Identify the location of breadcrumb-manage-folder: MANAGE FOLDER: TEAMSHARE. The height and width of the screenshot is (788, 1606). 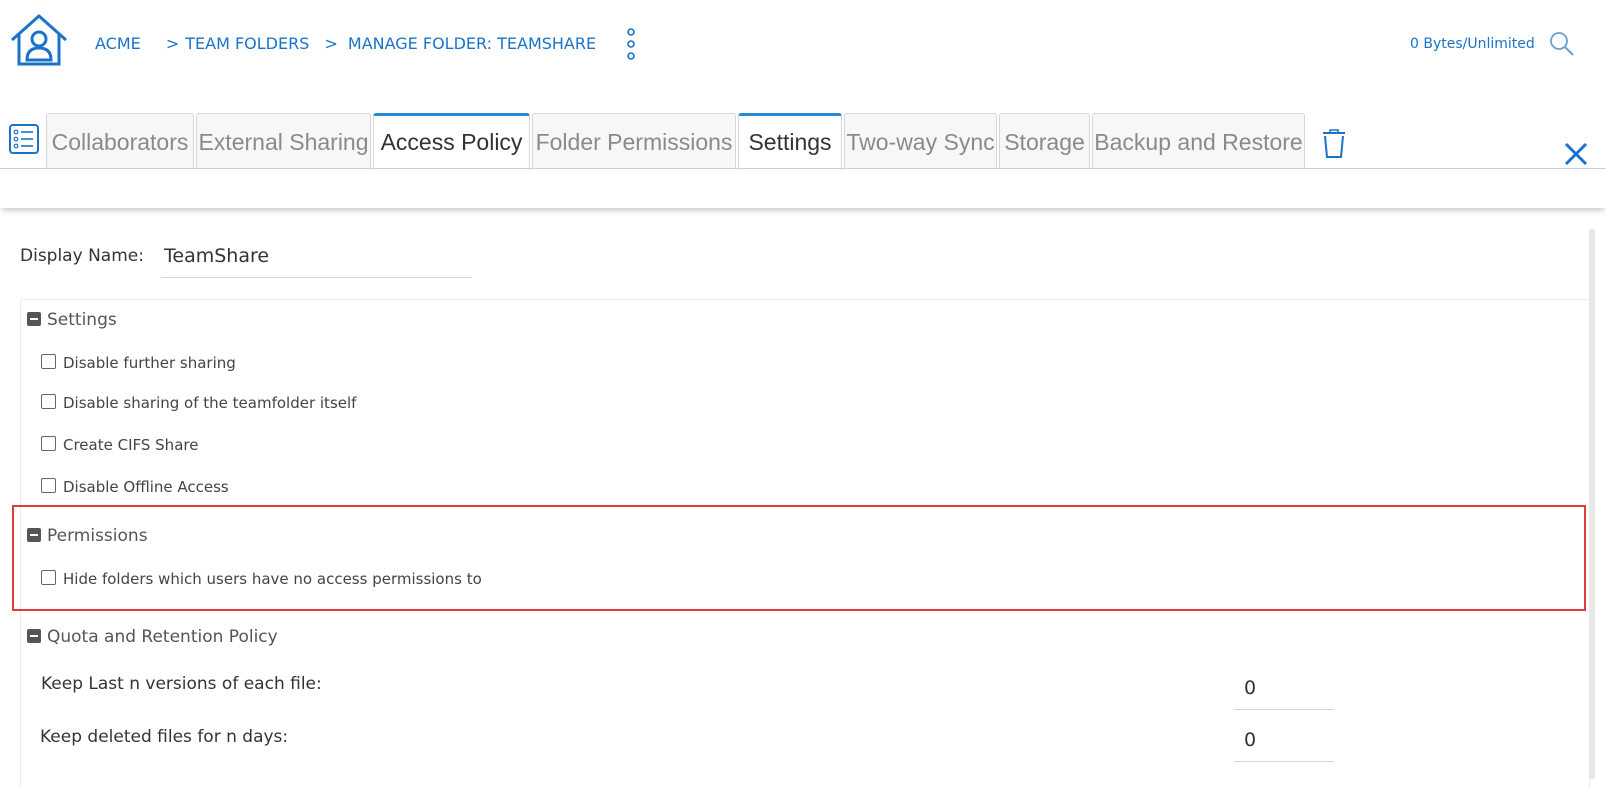
(472, 43).